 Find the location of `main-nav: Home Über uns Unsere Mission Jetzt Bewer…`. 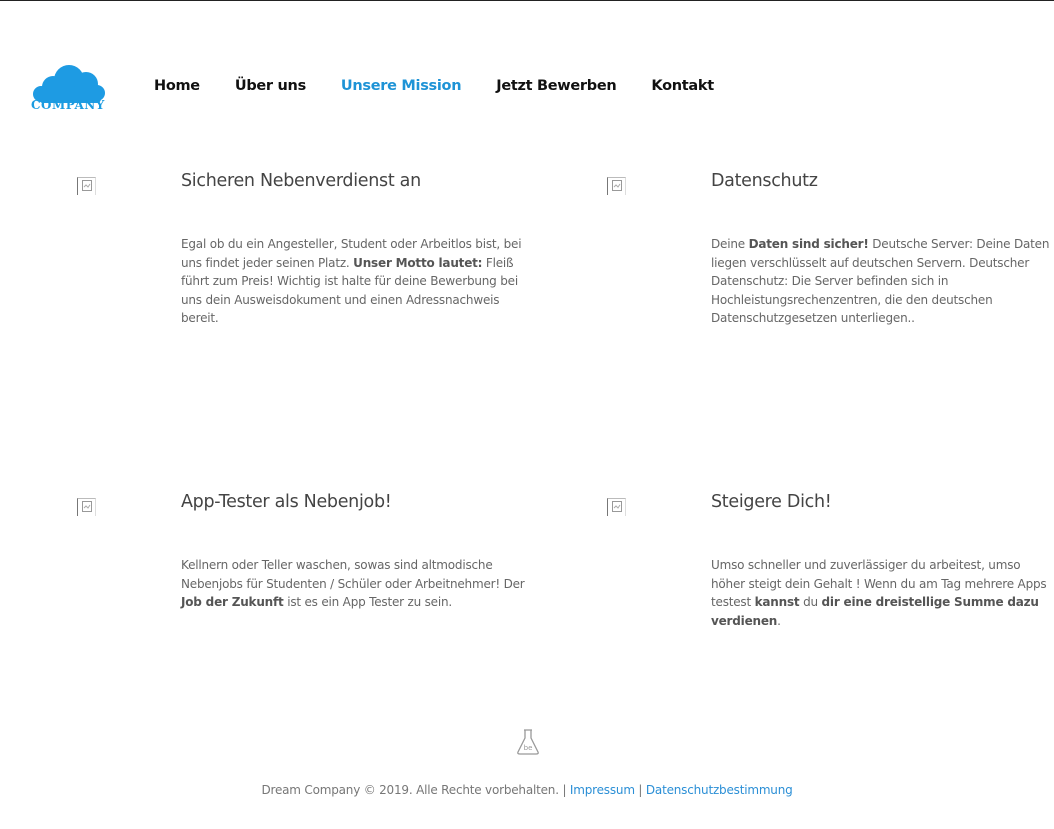

main-nav: Home Über uns Unsere Mission Jetzt Bewer… is located at coordinates (451, 88).